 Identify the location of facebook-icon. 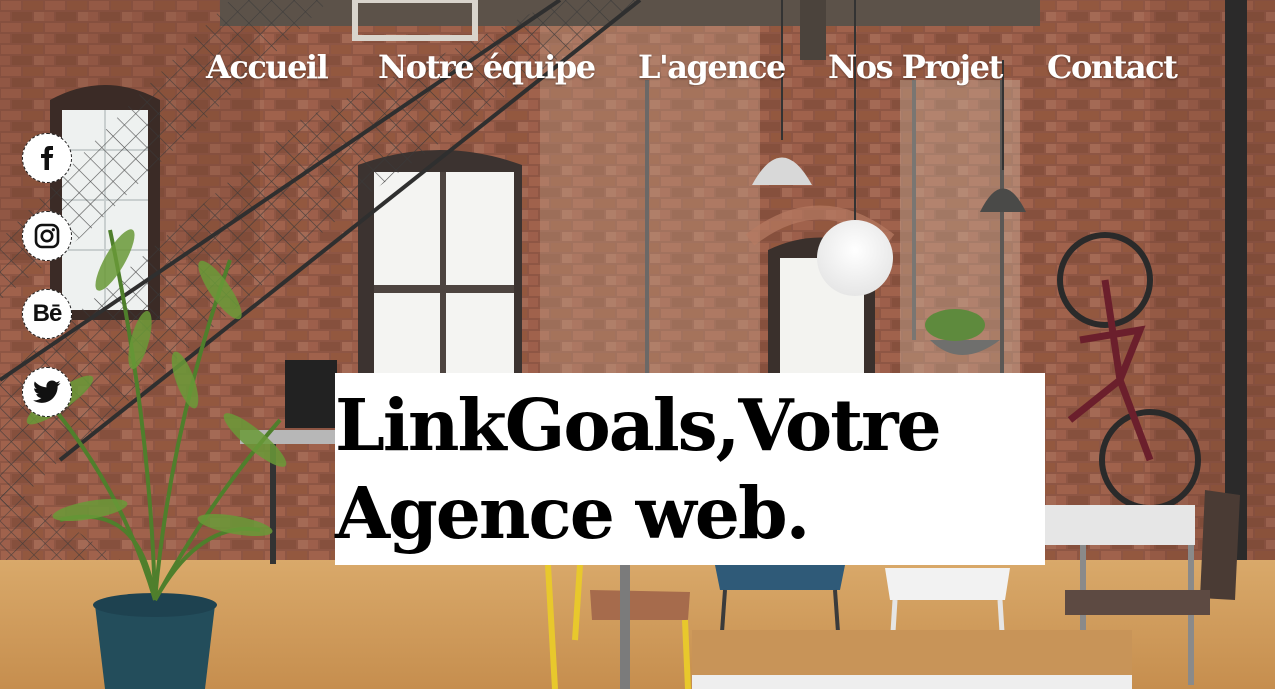
(47, 158).